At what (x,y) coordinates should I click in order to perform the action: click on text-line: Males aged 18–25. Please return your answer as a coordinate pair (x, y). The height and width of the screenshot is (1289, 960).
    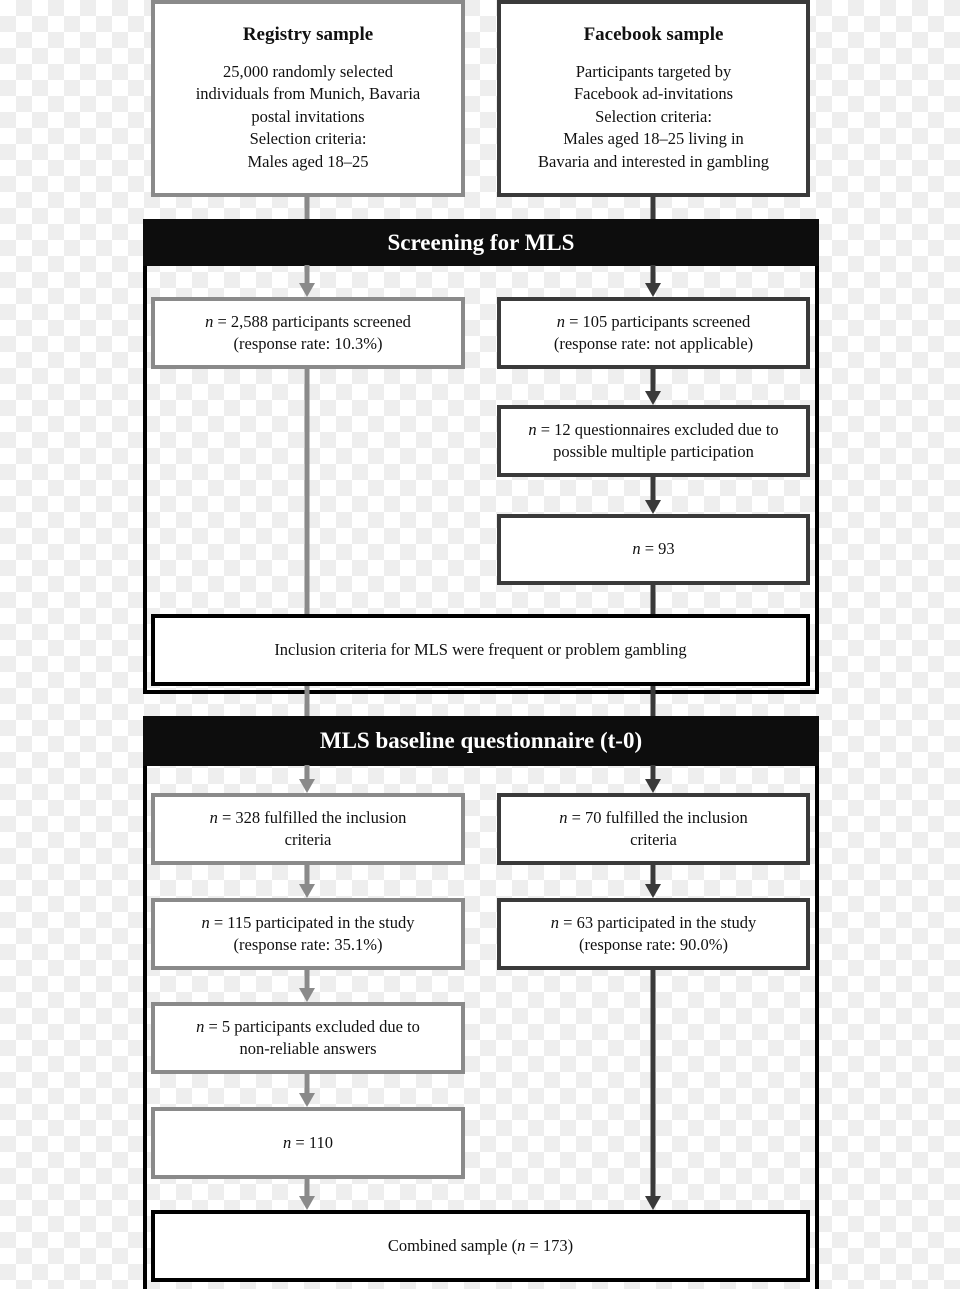
    Looking at the image, I should click on (308, 161).